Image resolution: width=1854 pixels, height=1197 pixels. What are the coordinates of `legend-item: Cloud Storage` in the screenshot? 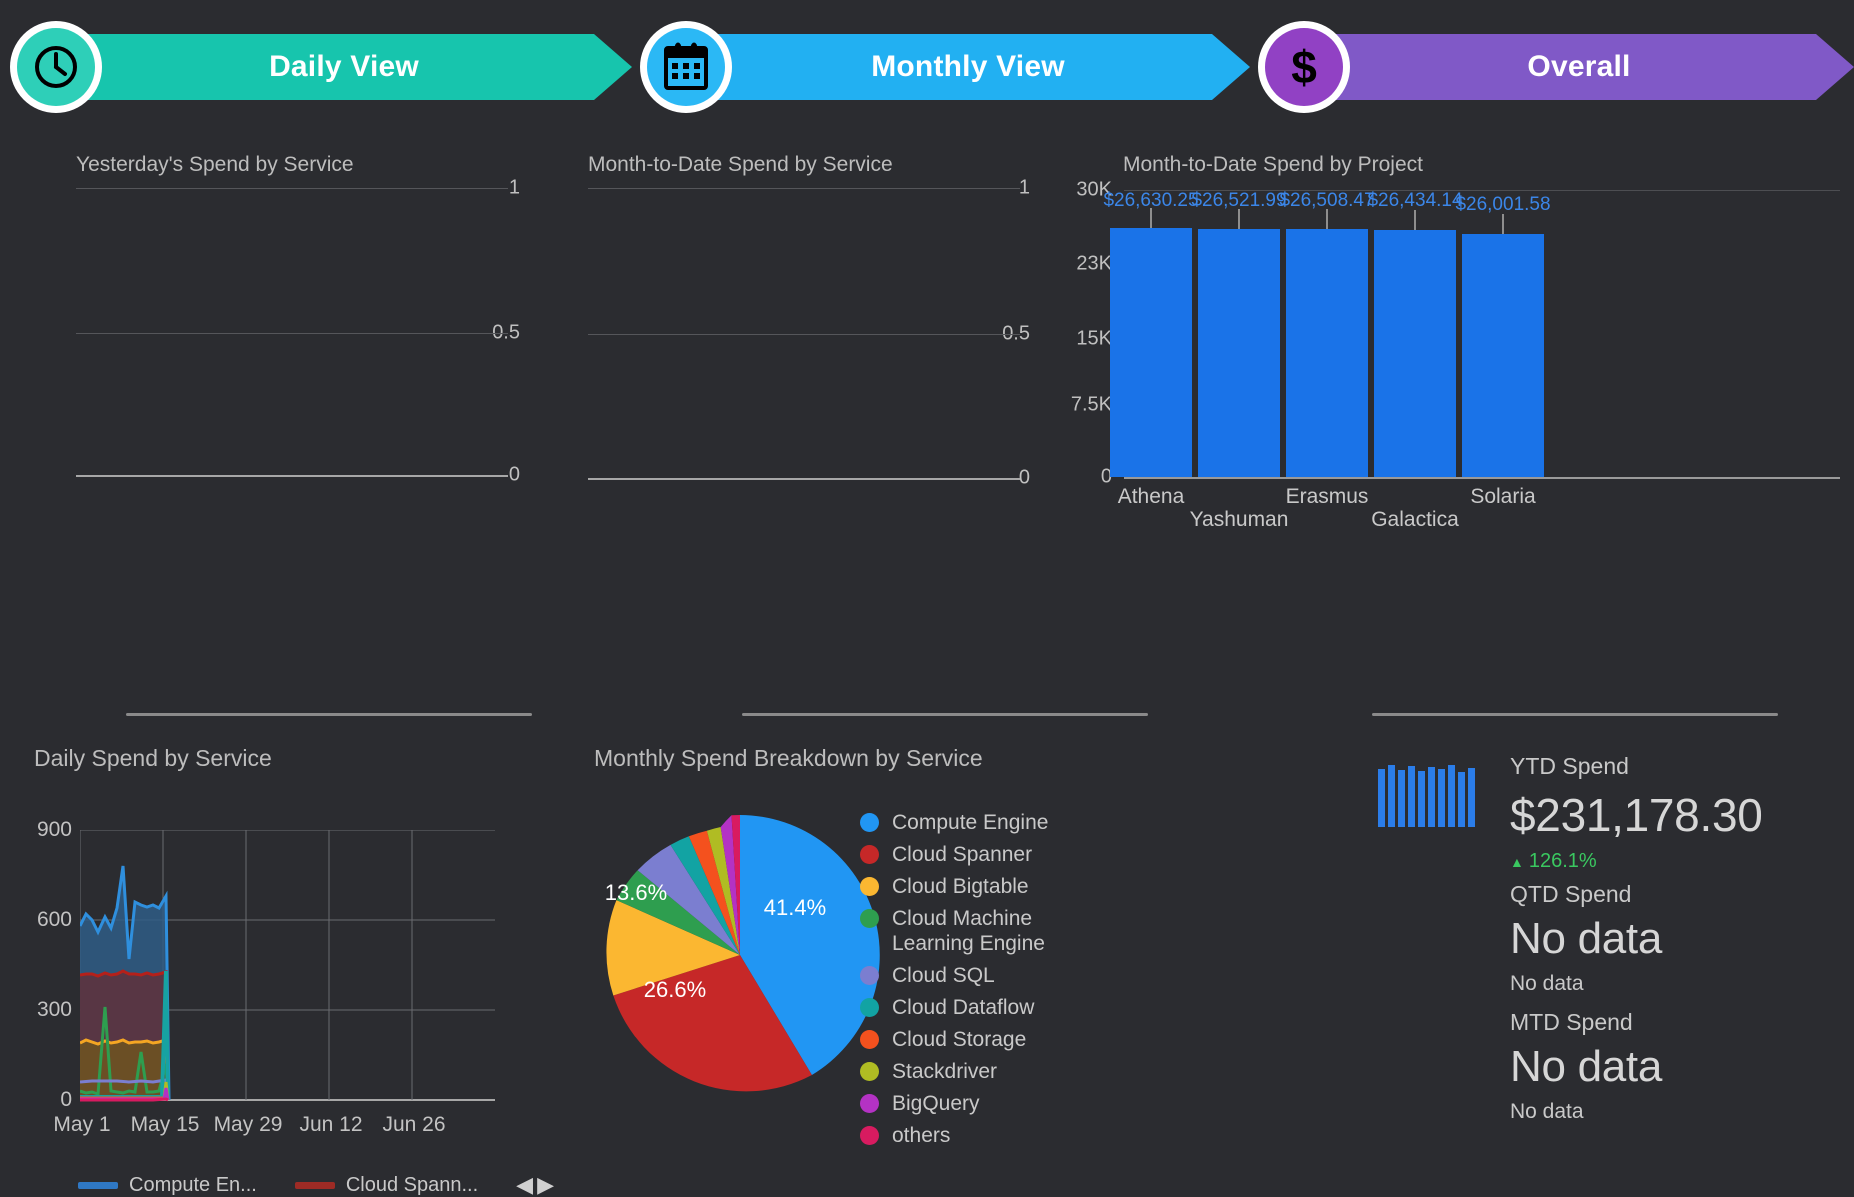 It's located at (1010, 1039).